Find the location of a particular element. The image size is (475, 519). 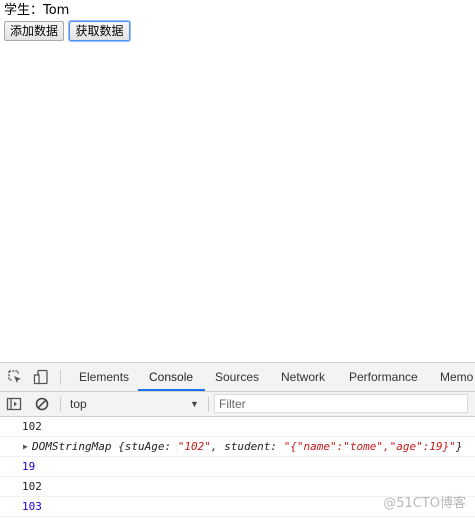

expand-triangle-icon: ▶ is located at coordinates (25, 446).